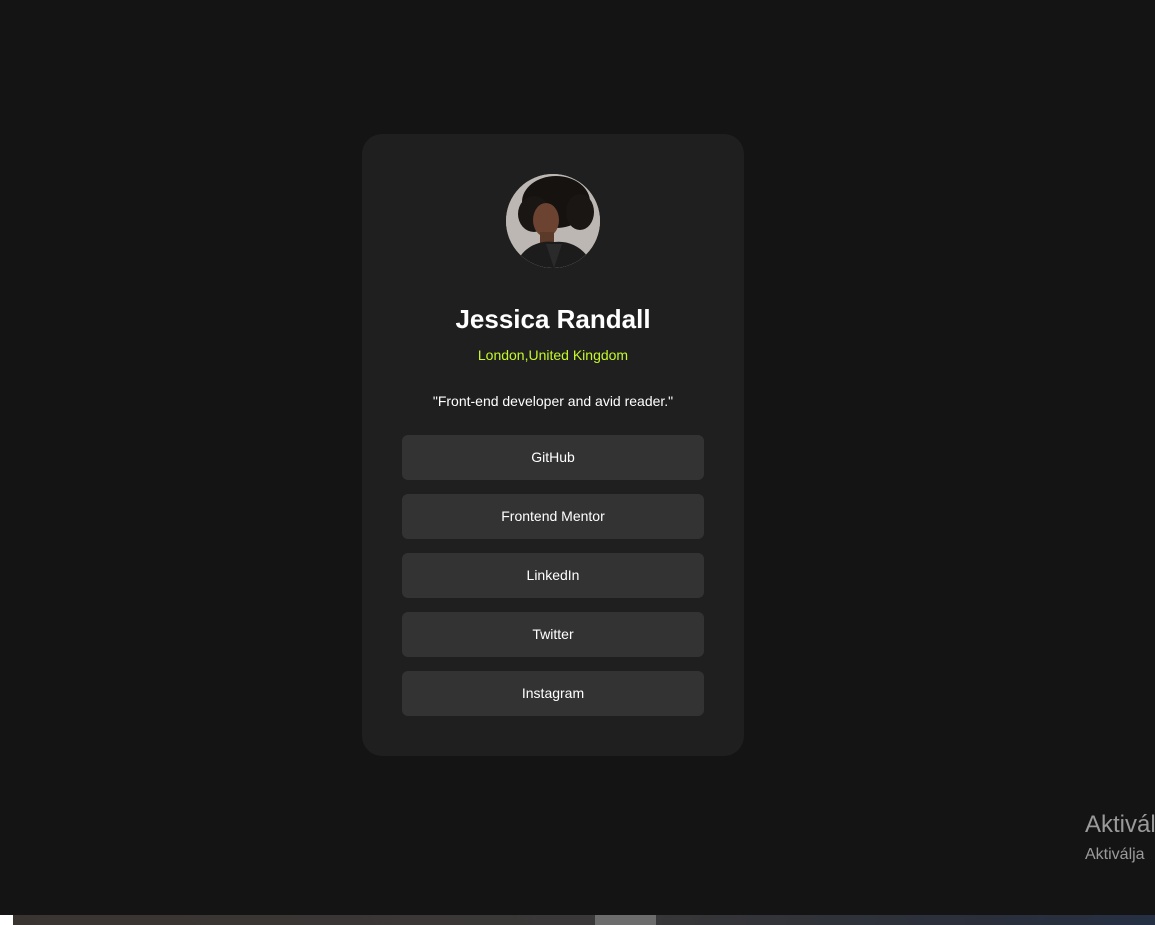 The height and width of the screenshot is (925, 1155). I want to click on instagram-link-button: Instagram, so click(553, 693).